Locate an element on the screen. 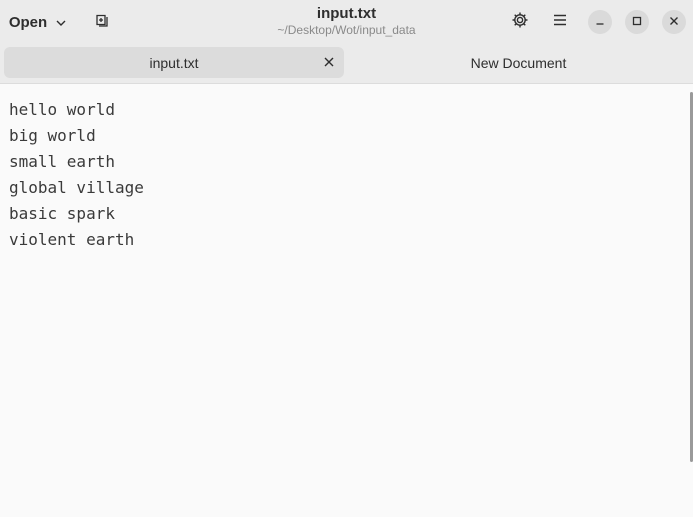 This screenshot has height=517, width=693. maximize-icon is located at coordinates (637, 22).